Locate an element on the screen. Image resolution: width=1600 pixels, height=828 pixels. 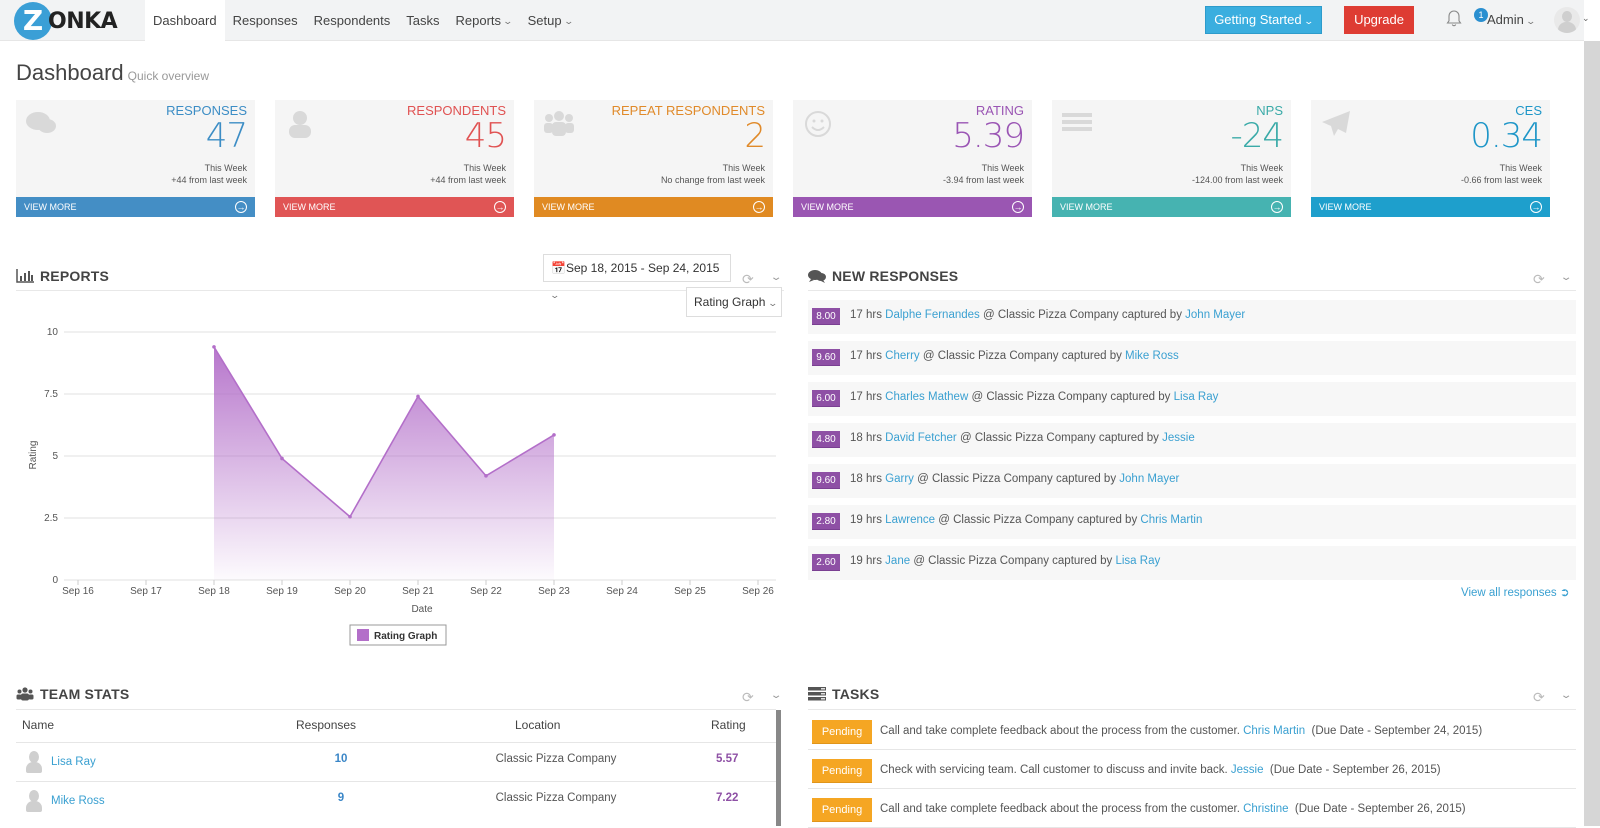
card-value: 0.34 is located at coordinates (1506, 136).